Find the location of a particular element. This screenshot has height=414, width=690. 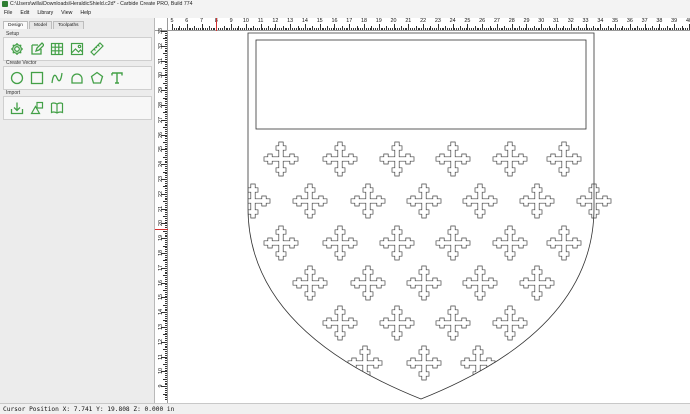

polygon-button is located at coordinates (97, 78).